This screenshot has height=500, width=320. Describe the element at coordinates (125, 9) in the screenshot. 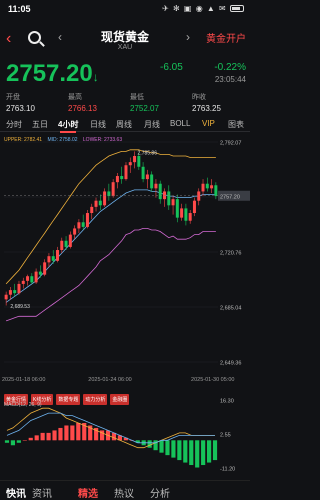

I see `status-bar: 11:05 ✈ ✻ ▣ ◉ ▲ ✉` at that location.